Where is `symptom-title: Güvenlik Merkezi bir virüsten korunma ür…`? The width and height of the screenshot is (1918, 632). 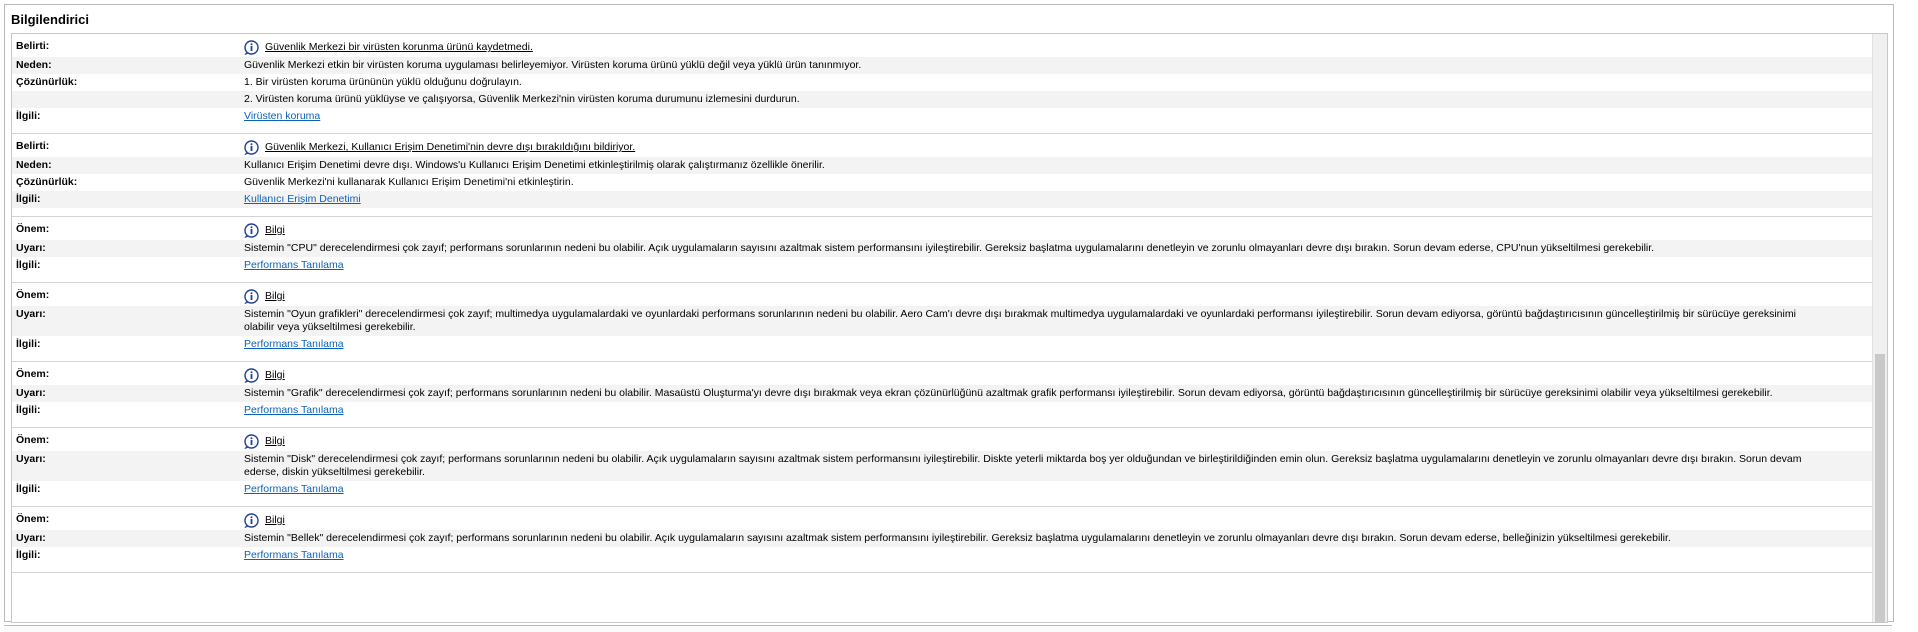 symptom-title: Güvenlik Merkezi bir virüsten korunma ür… is located at coordinates (1034, 47).